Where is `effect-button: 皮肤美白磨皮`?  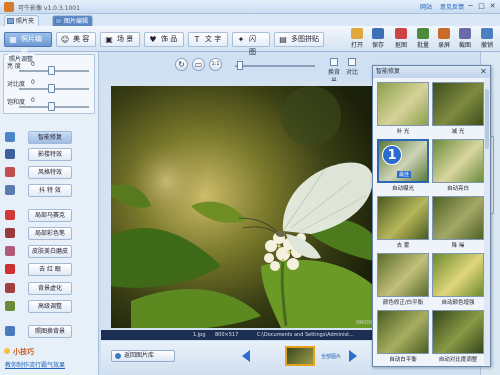
effect-button: 皮肤美白磨皮 is located at coordinates (50, 251).